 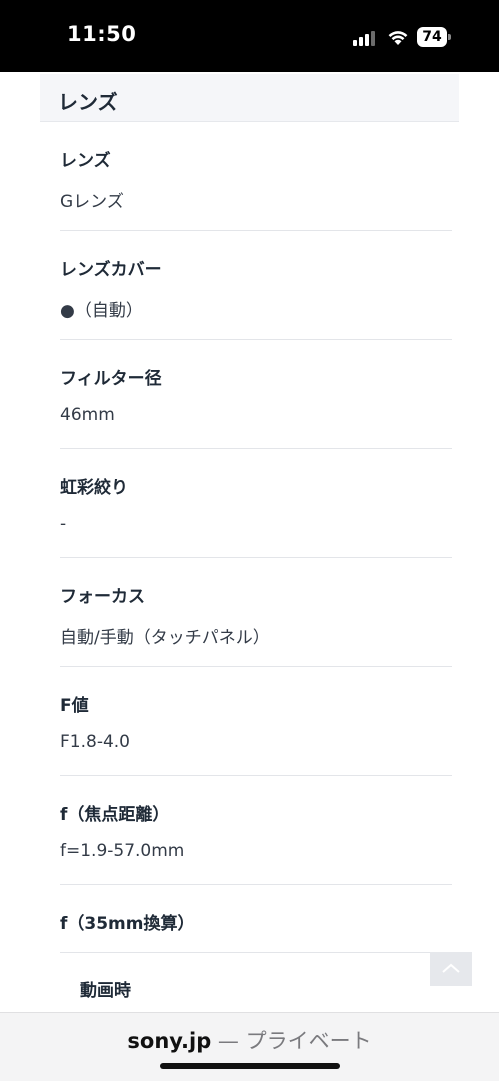 I want to click on battery-level: 74, so click(x=432, y=37).